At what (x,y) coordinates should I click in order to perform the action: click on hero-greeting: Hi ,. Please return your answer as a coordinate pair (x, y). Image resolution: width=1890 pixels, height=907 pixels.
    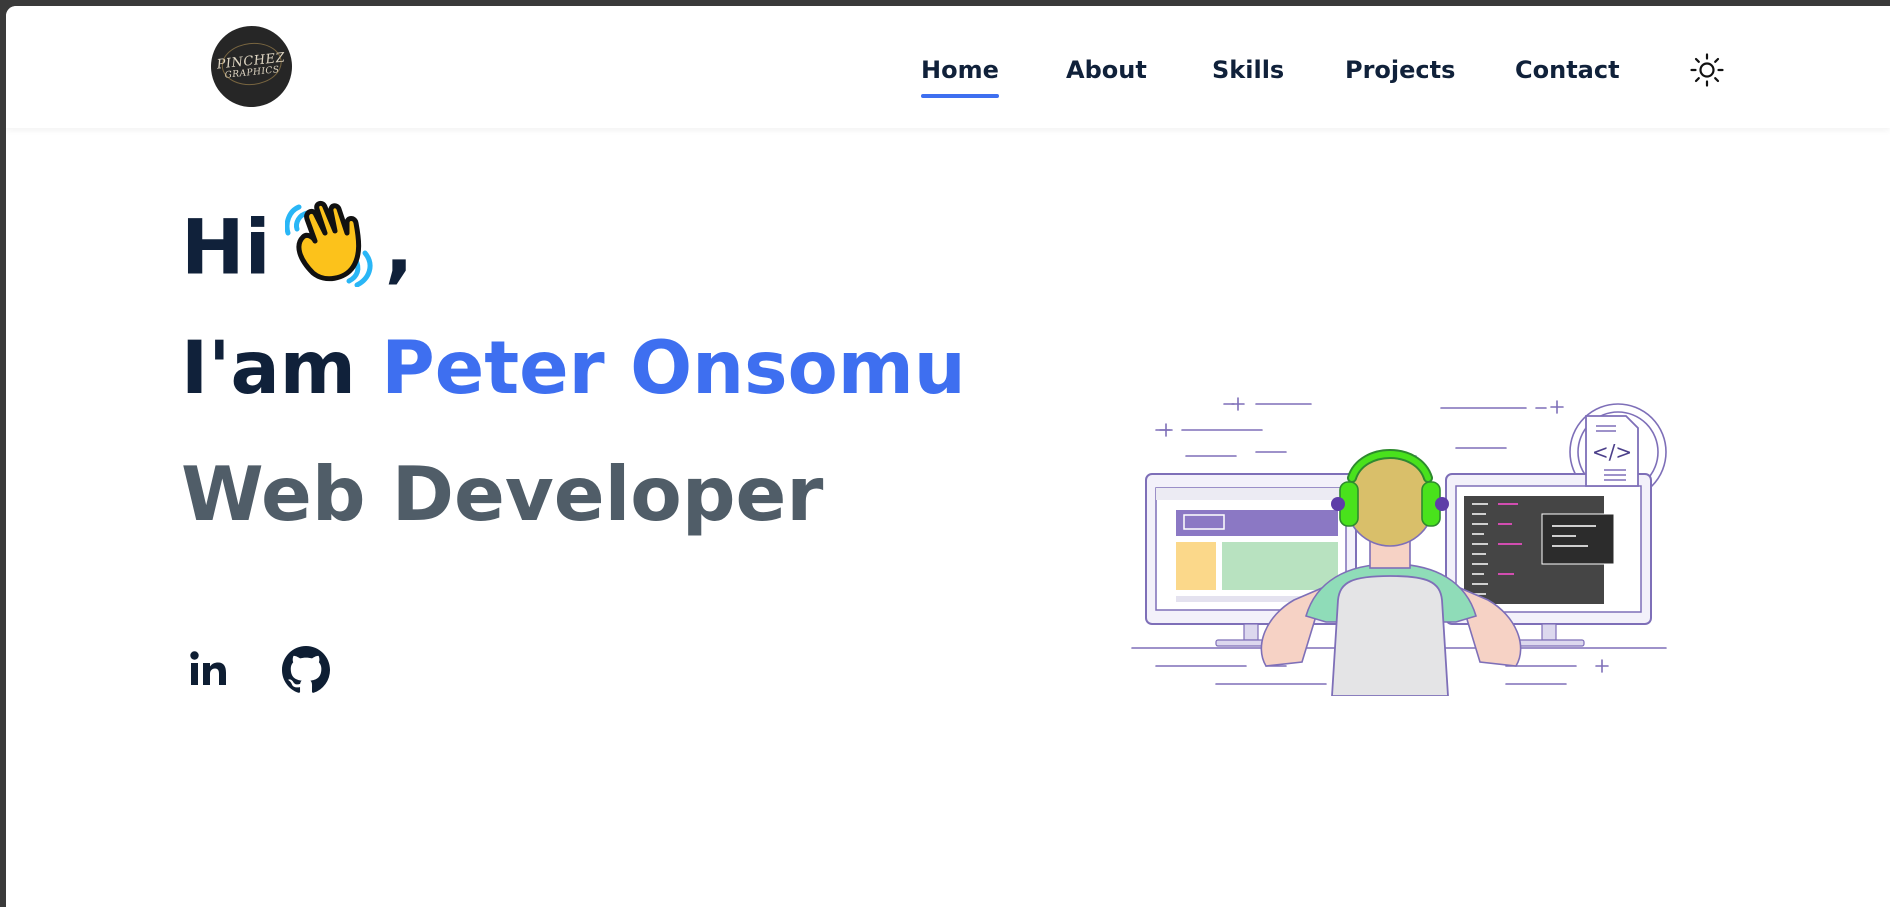
    Looking at the image, I should click on (297, 252).